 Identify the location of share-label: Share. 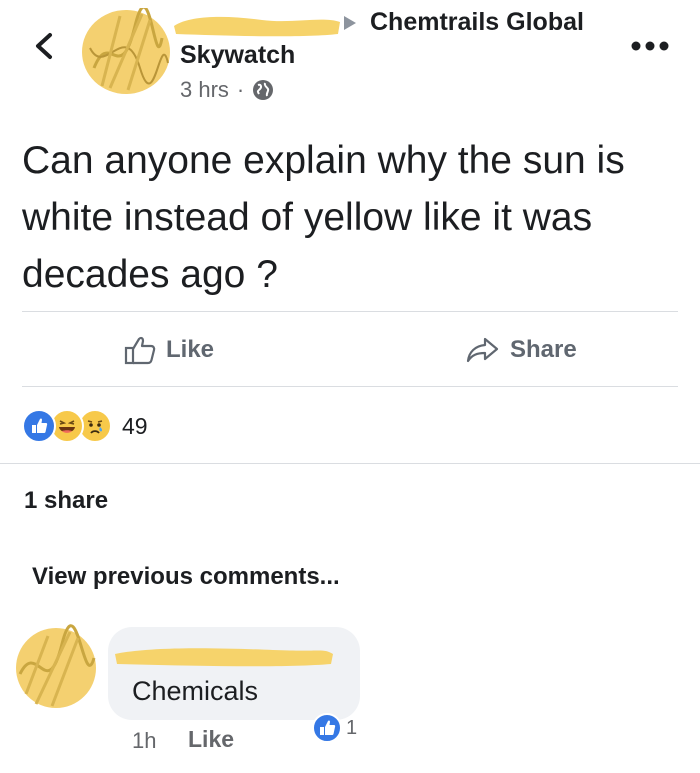
(543, 349).